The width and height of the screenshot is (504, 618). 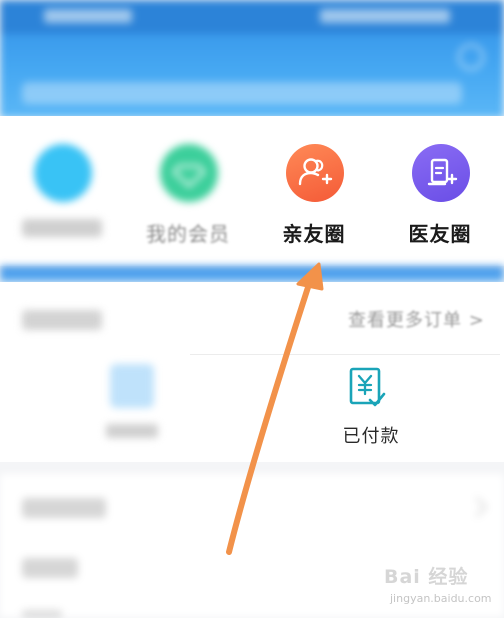 I want to click on menu-item-doctor-circle: 医友圈, so click(x=440, y=195).